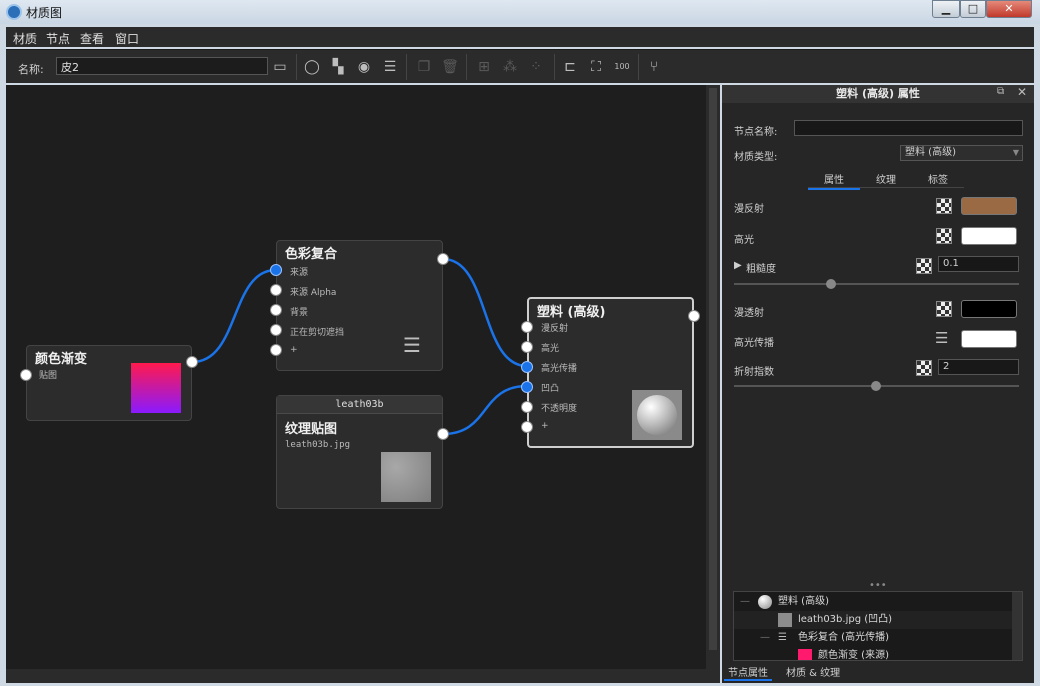 Image resolution: width=1040 pixels, height=686 pixels. I want to click on tree-label: 颜色渐变 (来源), so click(853, 655).